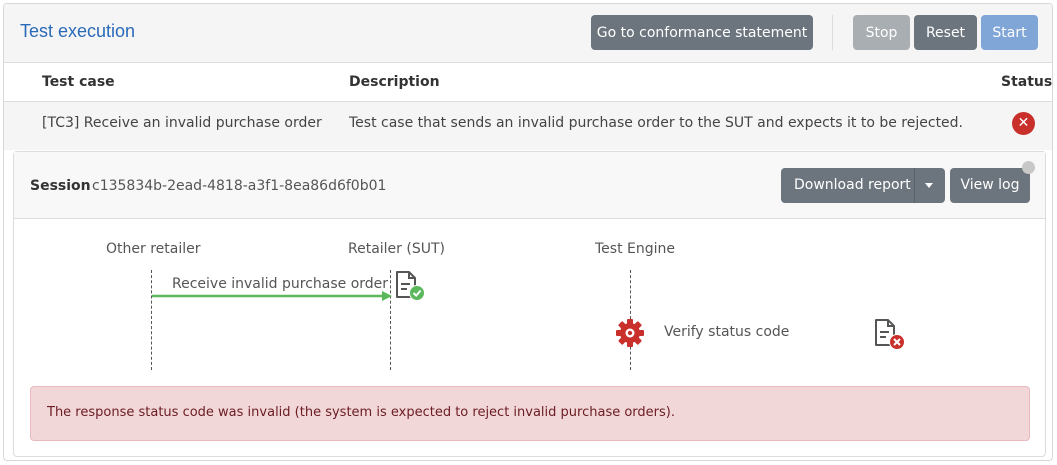 Image resolution: width=1057 pixels, height=465 pixels. I want to click on column-header-description: Description, so click(394, 82).